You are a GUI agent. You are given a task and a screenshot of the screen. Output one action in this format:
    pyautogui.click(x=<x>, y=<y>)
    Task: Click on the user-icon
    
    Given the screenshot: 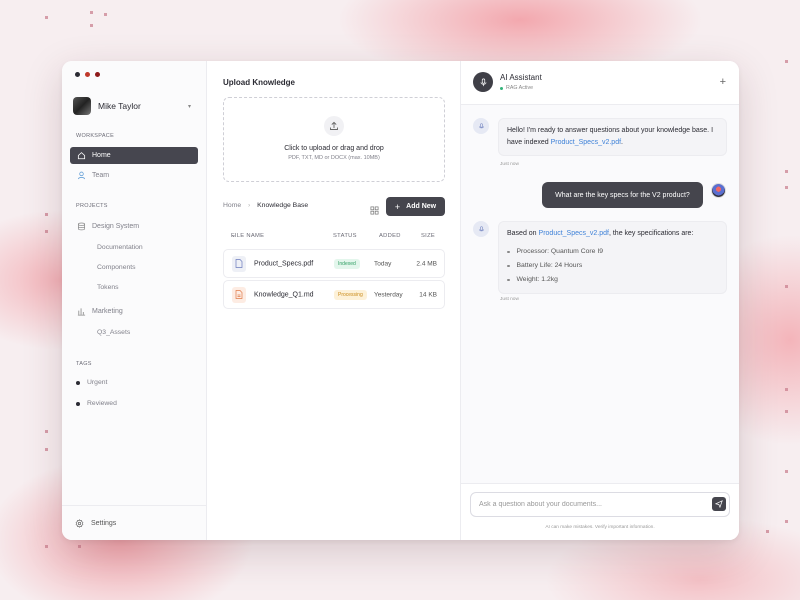 What is the action you would take?
    pyautogui.click(x=81, y=176)
    